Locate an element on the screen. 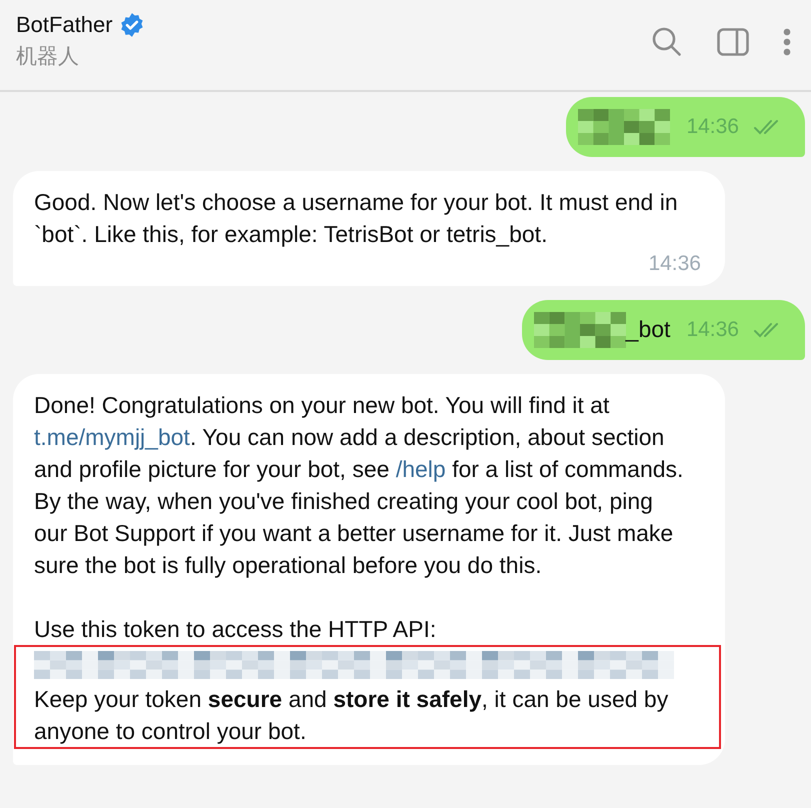 Image resolution: width=811 pixels, height=808 pixels. message-text: _bot is located at coordinates (648, 329).